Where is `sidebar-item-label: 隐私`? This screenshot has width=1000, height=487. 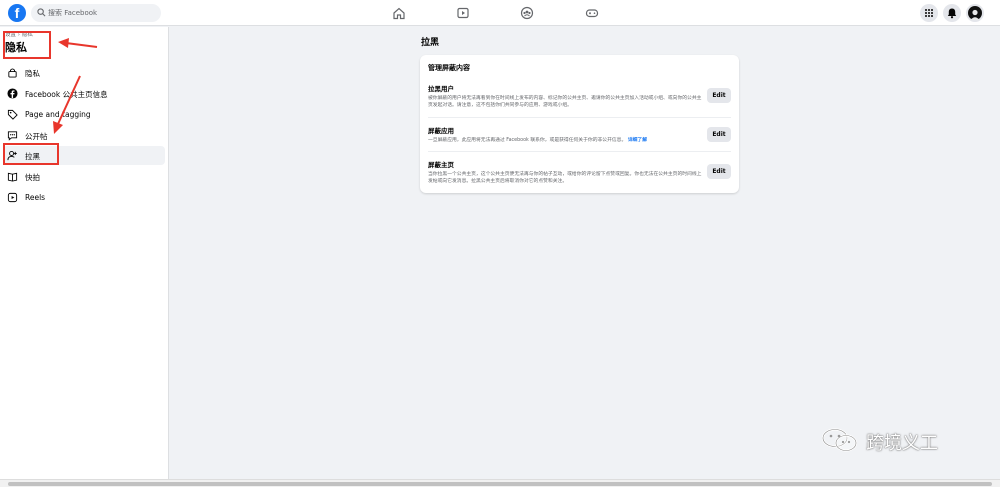
sidebar-item-label: 隐私 is located at coordinates (32, 73).